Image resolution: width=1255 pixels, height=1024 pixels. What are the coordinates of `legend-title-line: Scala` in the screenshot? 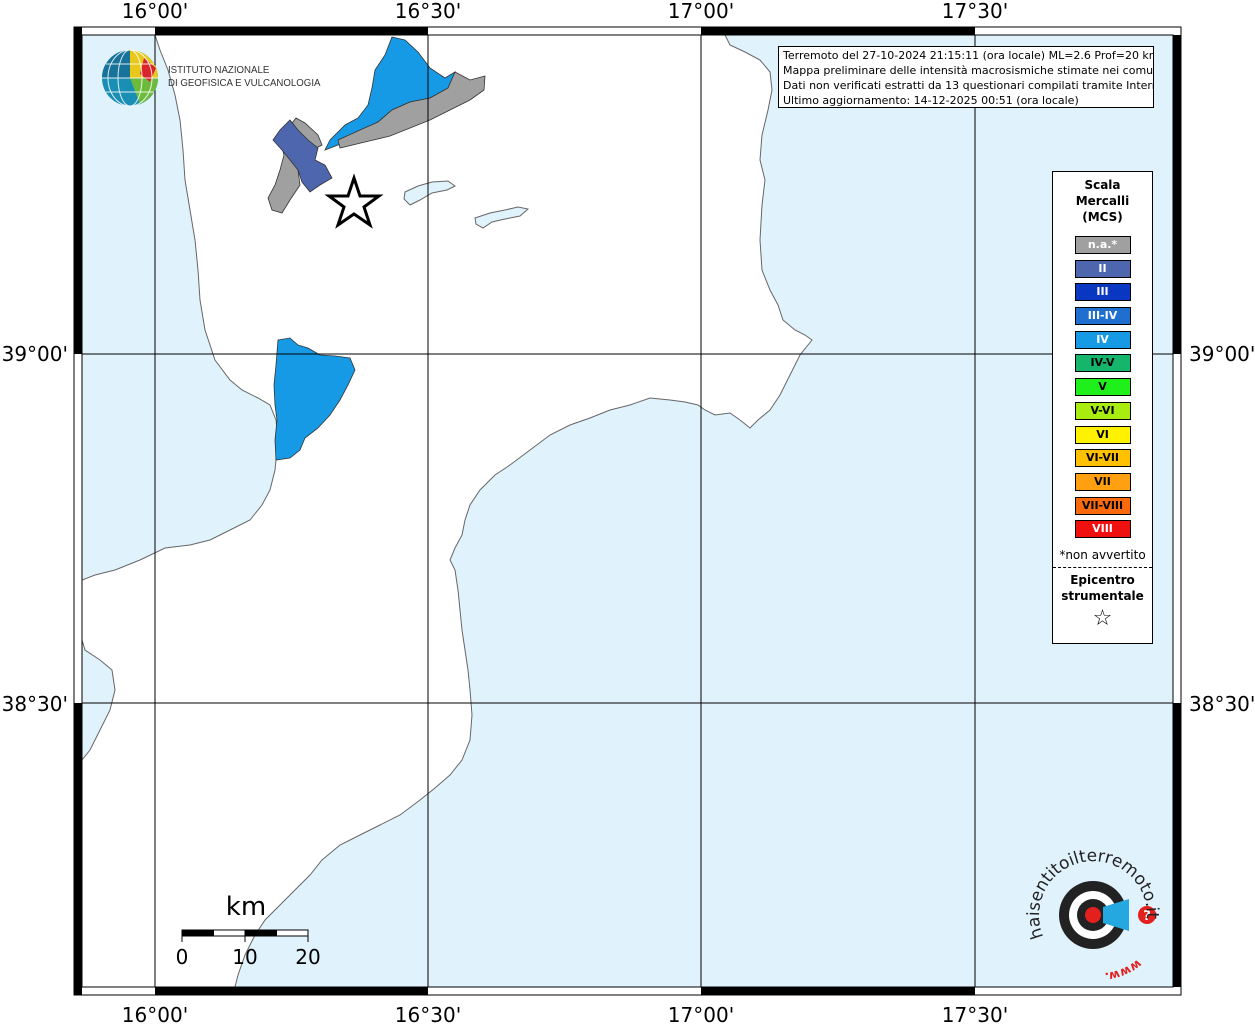 It's located at (1102, 185).